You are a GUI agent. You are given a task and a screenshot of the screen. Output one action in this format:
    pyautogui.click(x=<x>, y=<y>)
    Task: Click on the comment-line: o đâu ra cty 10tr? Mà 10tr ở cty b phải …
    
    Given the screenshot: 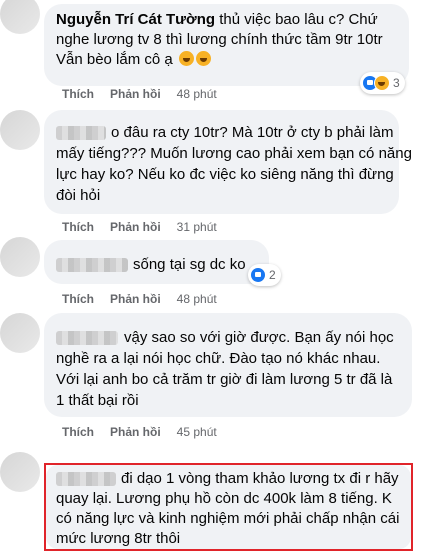 What is the action you would take?
    pyautogui.click(x=252, y=132)
    